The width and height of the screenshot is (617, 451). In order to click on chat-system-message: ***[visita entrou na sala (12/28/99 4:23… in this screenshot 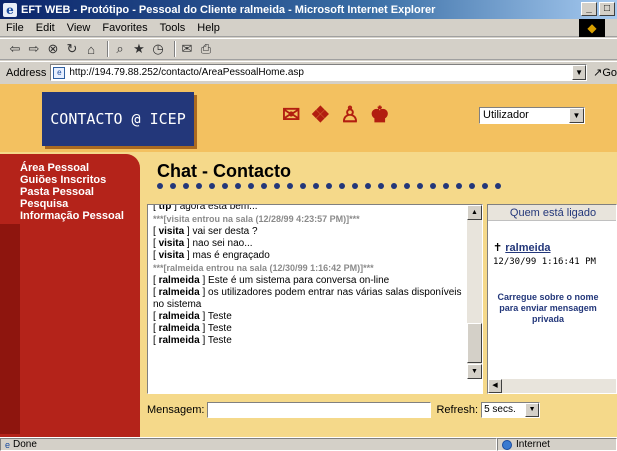, I will do `click(256, 219)`.